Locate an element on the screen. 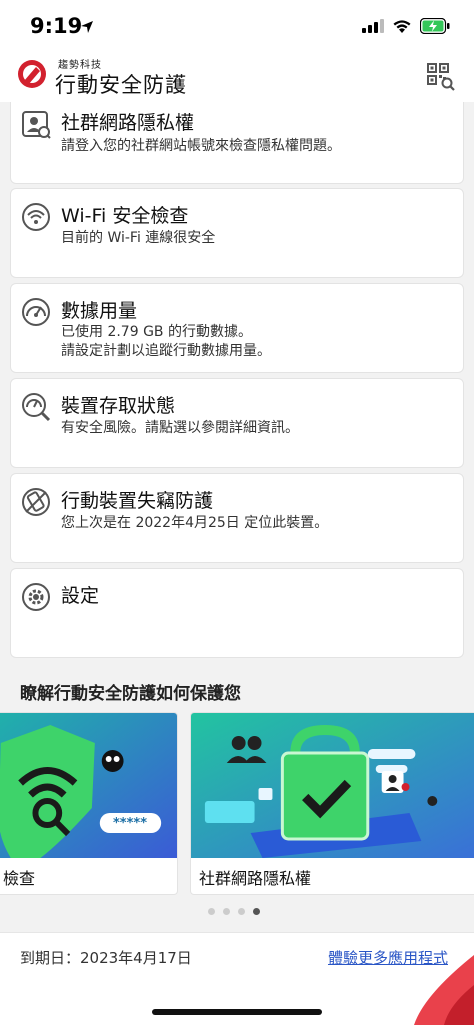 The height and width of the screenshot is (1025, 474). promo-card-check: ***** 檢查 is located at coordinates (89, 803).